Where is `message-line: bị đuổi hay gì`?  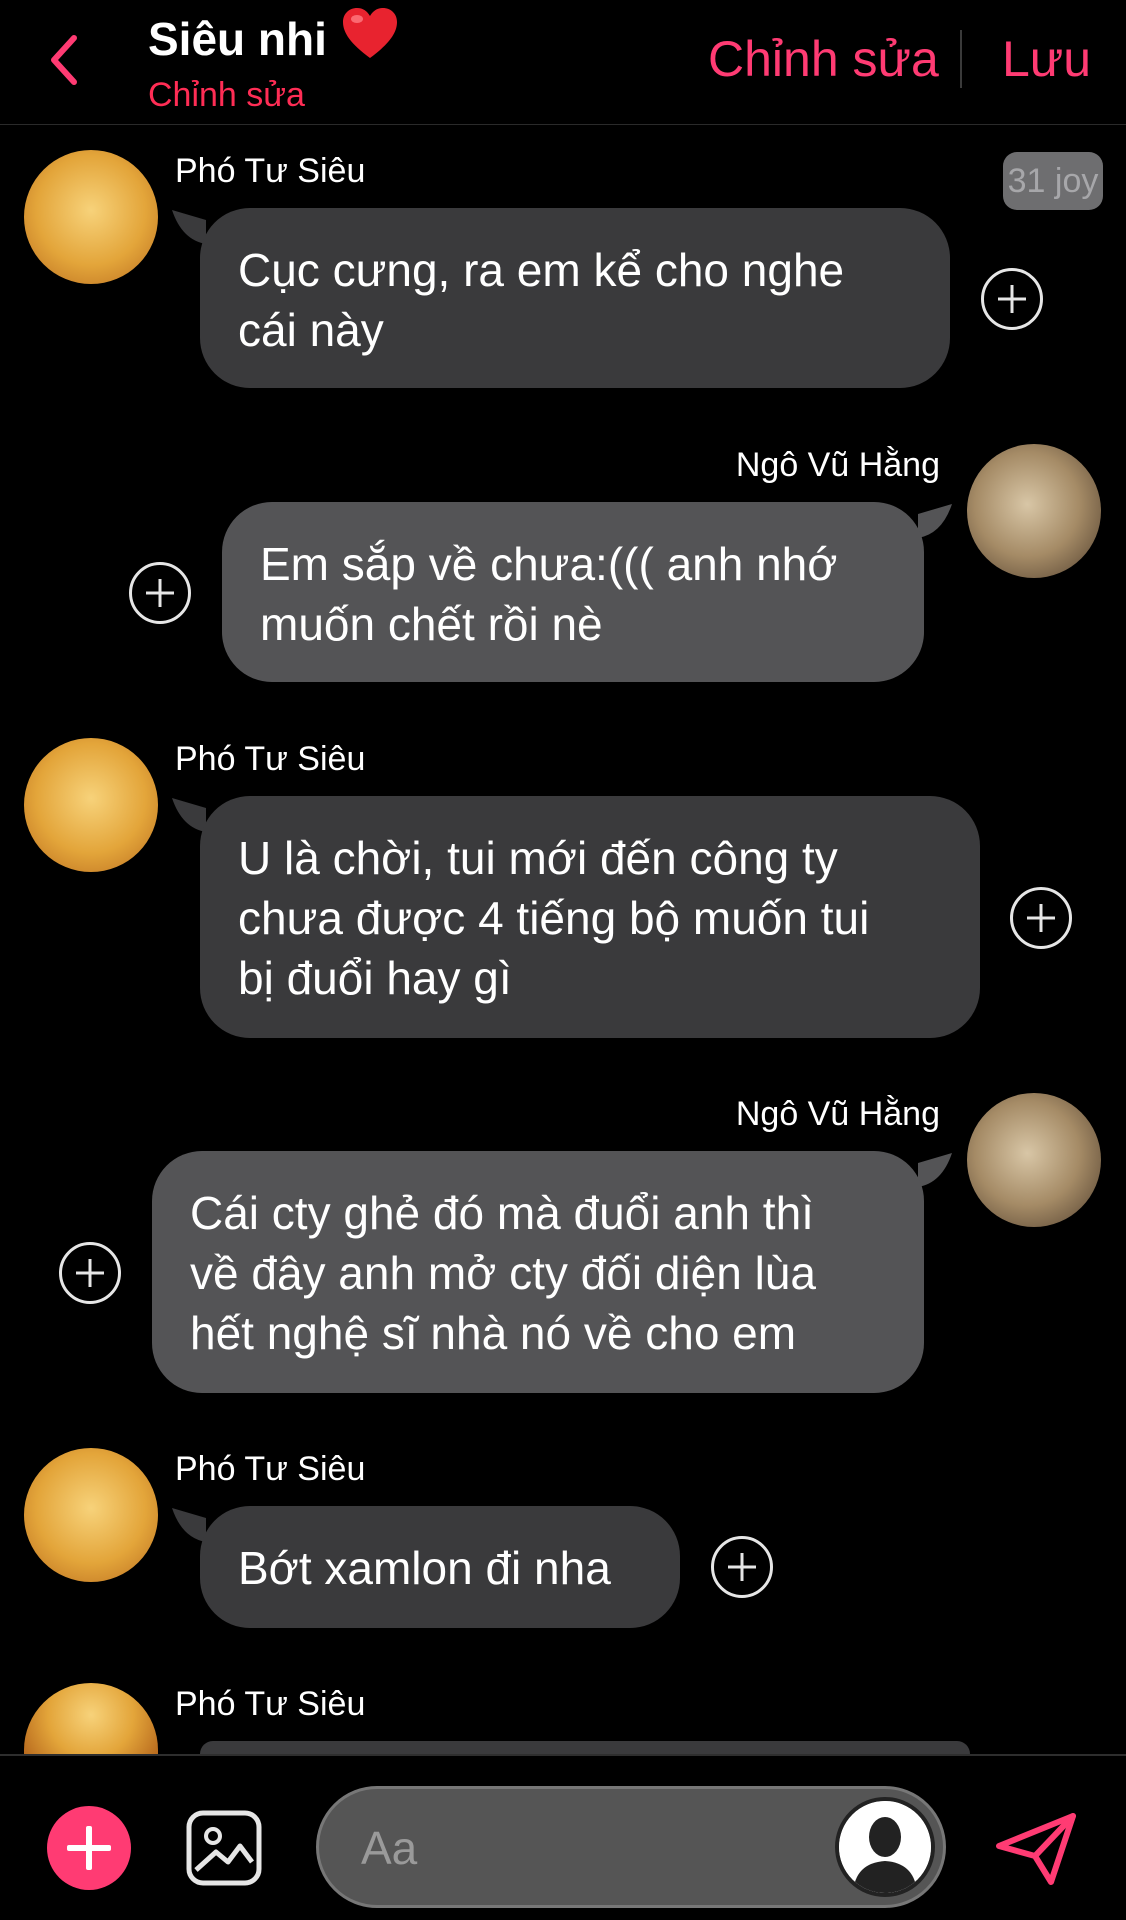
message-line: bị đuổi hay gì is located at coordinates (375, 978).